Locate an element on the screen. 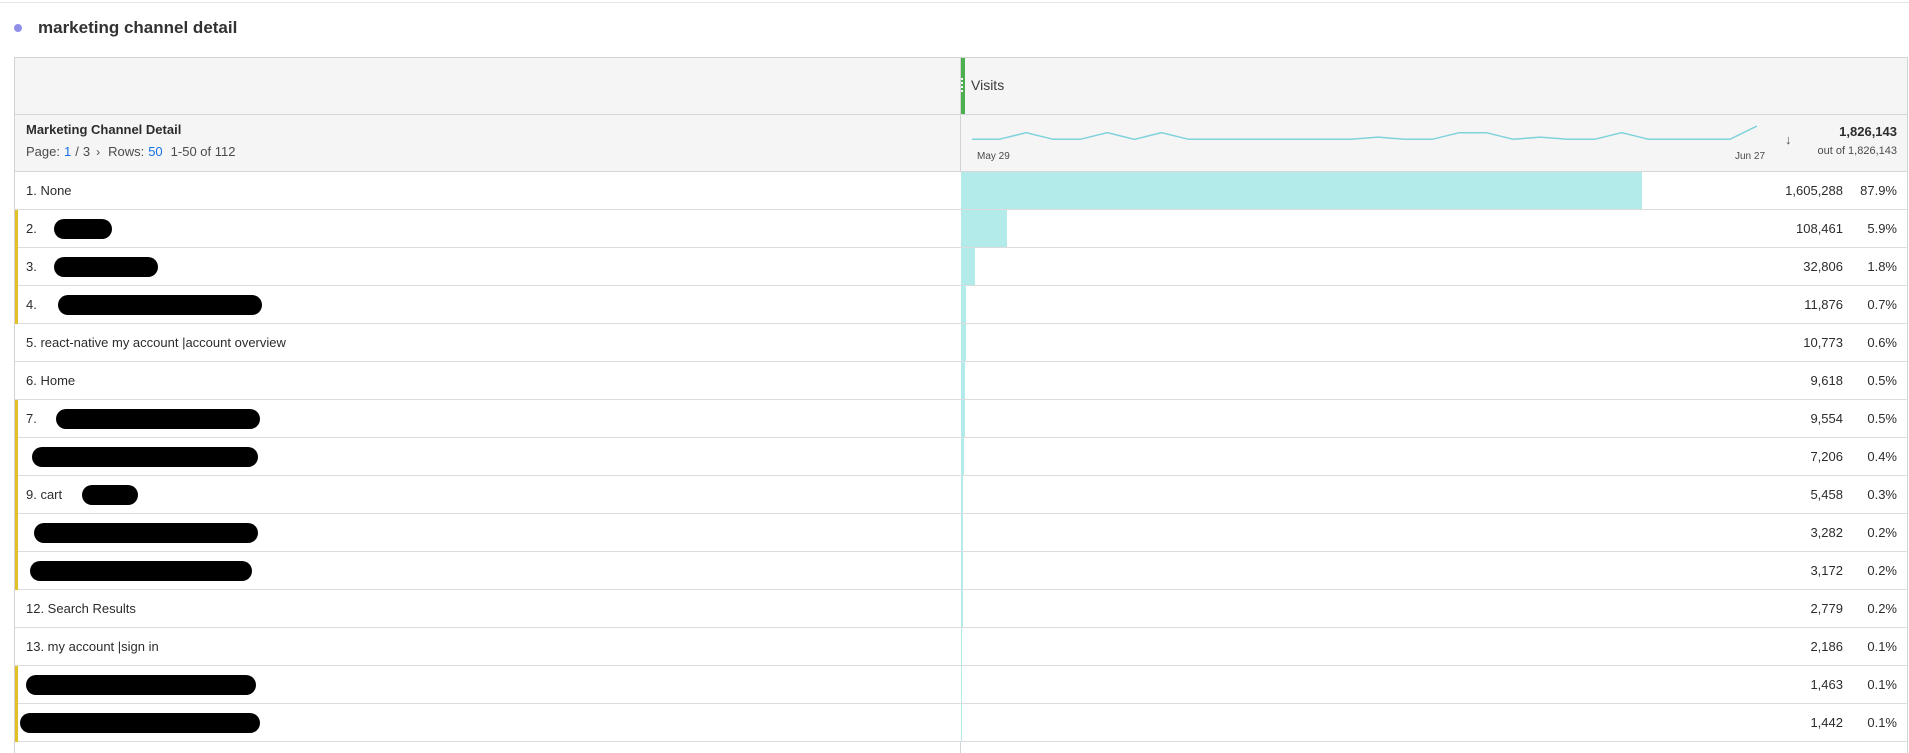  table-row: 3. 32,806 1.8% is located at coordinates (961, 267).